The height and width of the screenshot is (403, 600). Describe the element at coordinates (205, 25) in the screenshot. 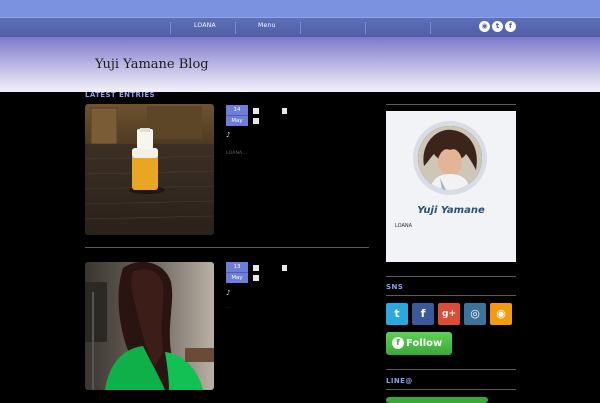

I see `nav-item-loana: LOANA` at that location.